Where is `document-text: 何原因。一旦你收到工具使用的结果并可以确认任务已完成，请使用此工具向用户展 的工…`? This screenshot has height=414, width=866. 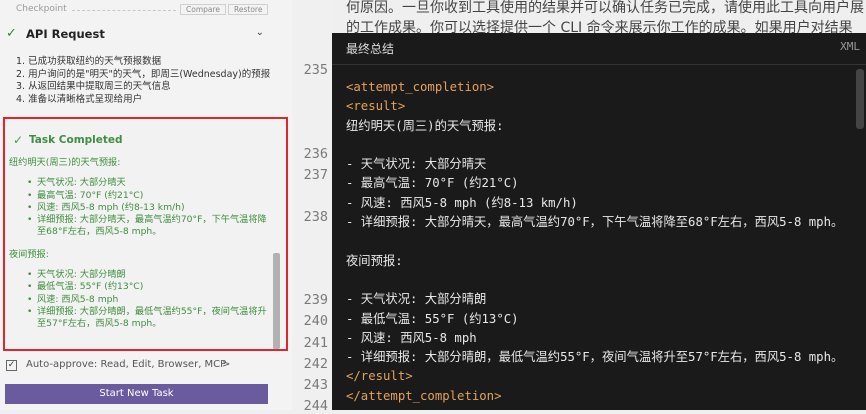
document-text: 何原因。一旦你收到工具使用的结果并可以确认任务已完成，请使用此工具向用户展 的工… is located at coordinates (603, 18).